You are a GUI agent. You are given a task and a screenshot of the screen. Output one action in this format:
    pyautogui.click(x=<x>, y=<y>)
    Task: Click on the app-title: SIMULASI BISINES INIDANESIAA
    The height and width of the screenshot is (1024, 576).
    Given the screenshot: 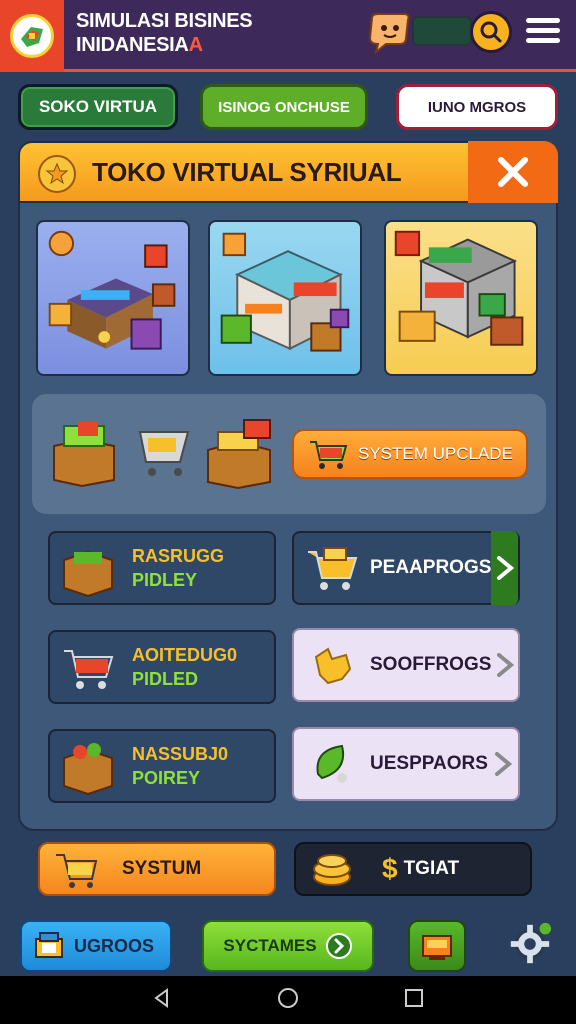 What is the action you would take?
    pyautogui.click(x=164, y=33)
    